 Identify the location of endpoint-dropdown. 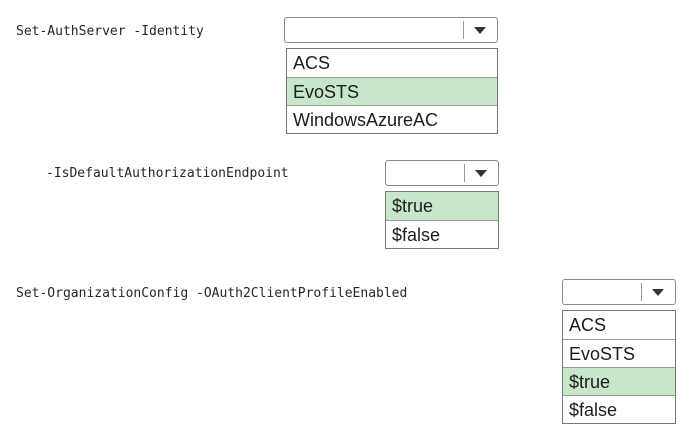
(442, 173).